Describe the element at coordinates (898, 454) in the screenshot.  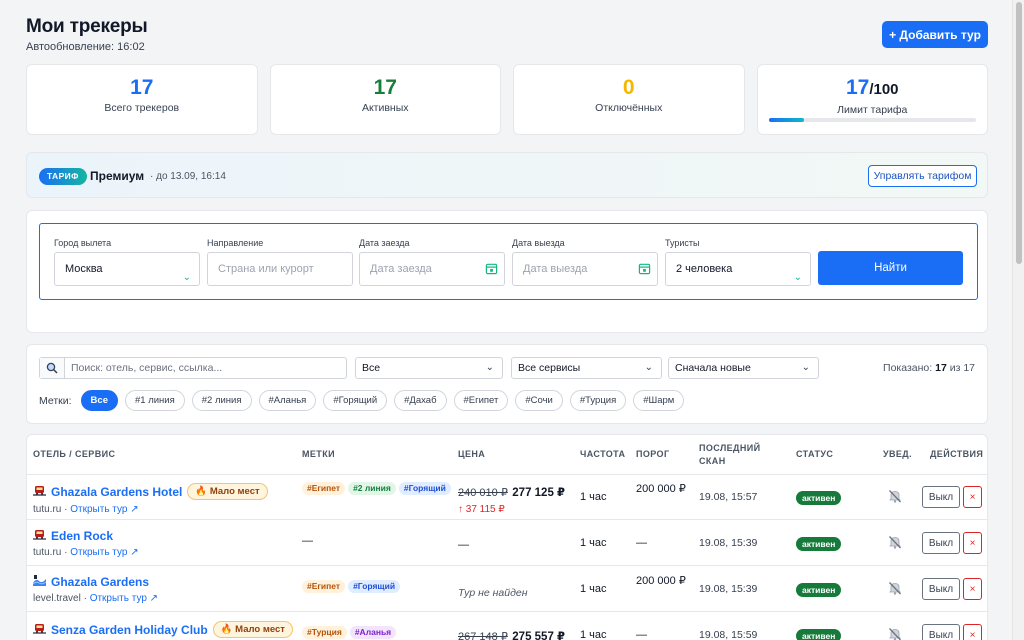
I see `column-header-notifications: Увед.` at that location.